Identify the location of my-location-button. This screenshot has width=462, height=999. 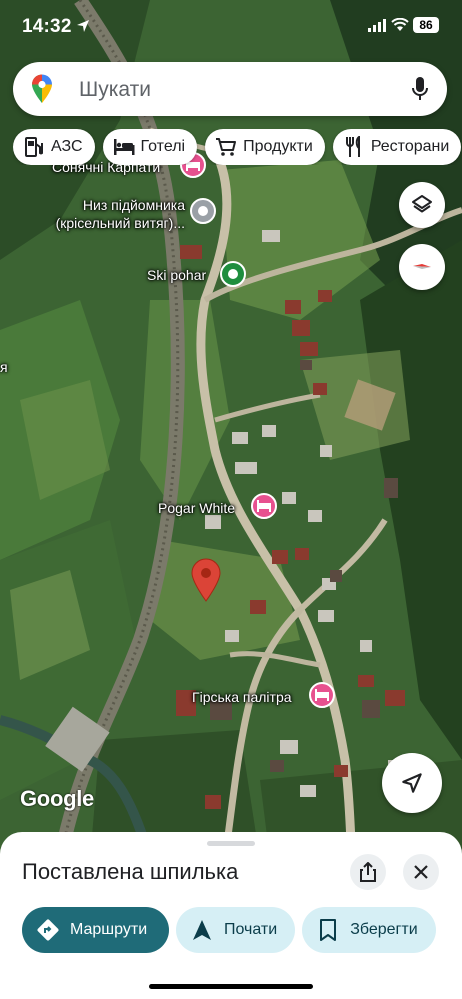
(412, 783).